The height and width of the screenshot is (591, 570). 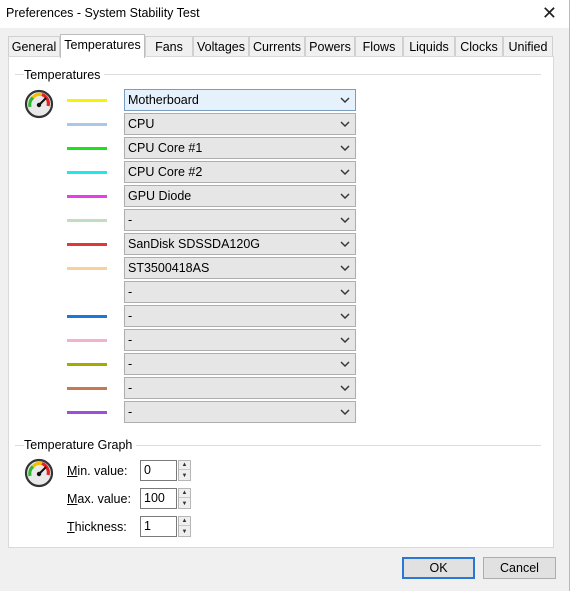 What do you see at coordinates (240, 220) in the screenshot?
I see `sensor-select-6: -` at bounding box center [240, 220].